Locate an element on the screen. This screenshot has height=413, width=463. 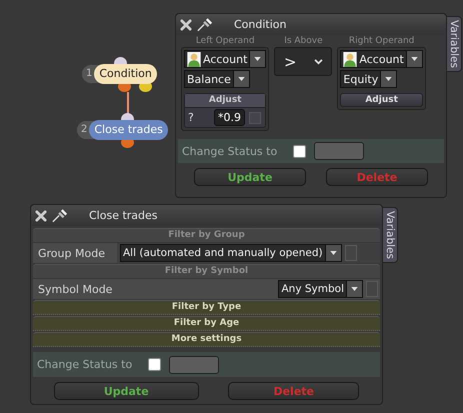
dropdown: All (automated and manually opened) is located at coordinates (231, 253).